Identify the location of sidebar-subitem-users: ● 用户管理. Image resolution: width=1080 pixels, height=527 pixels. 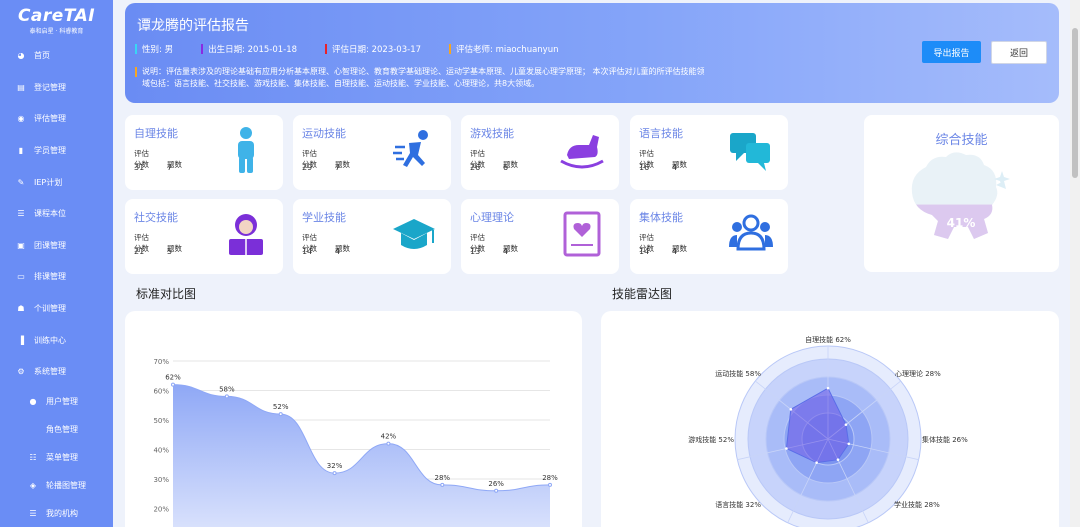
(56, 402).